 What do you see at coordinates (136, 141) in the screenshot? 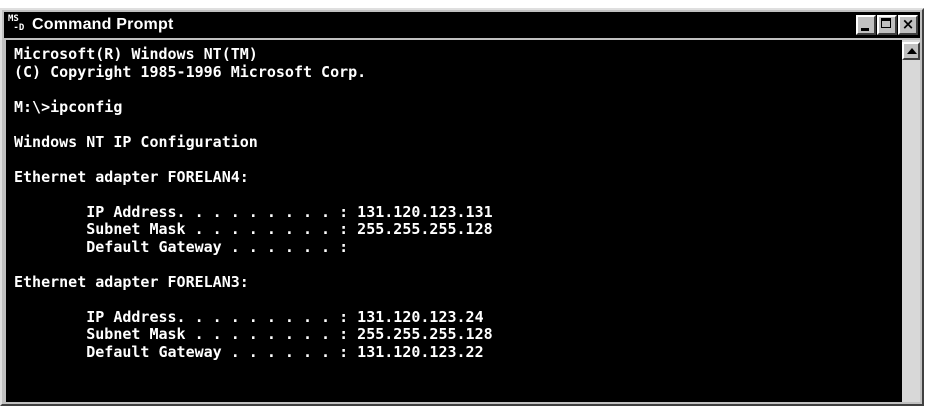
I see `console-line: Windows NT IP Configuration` at bounding box center [136, 141].